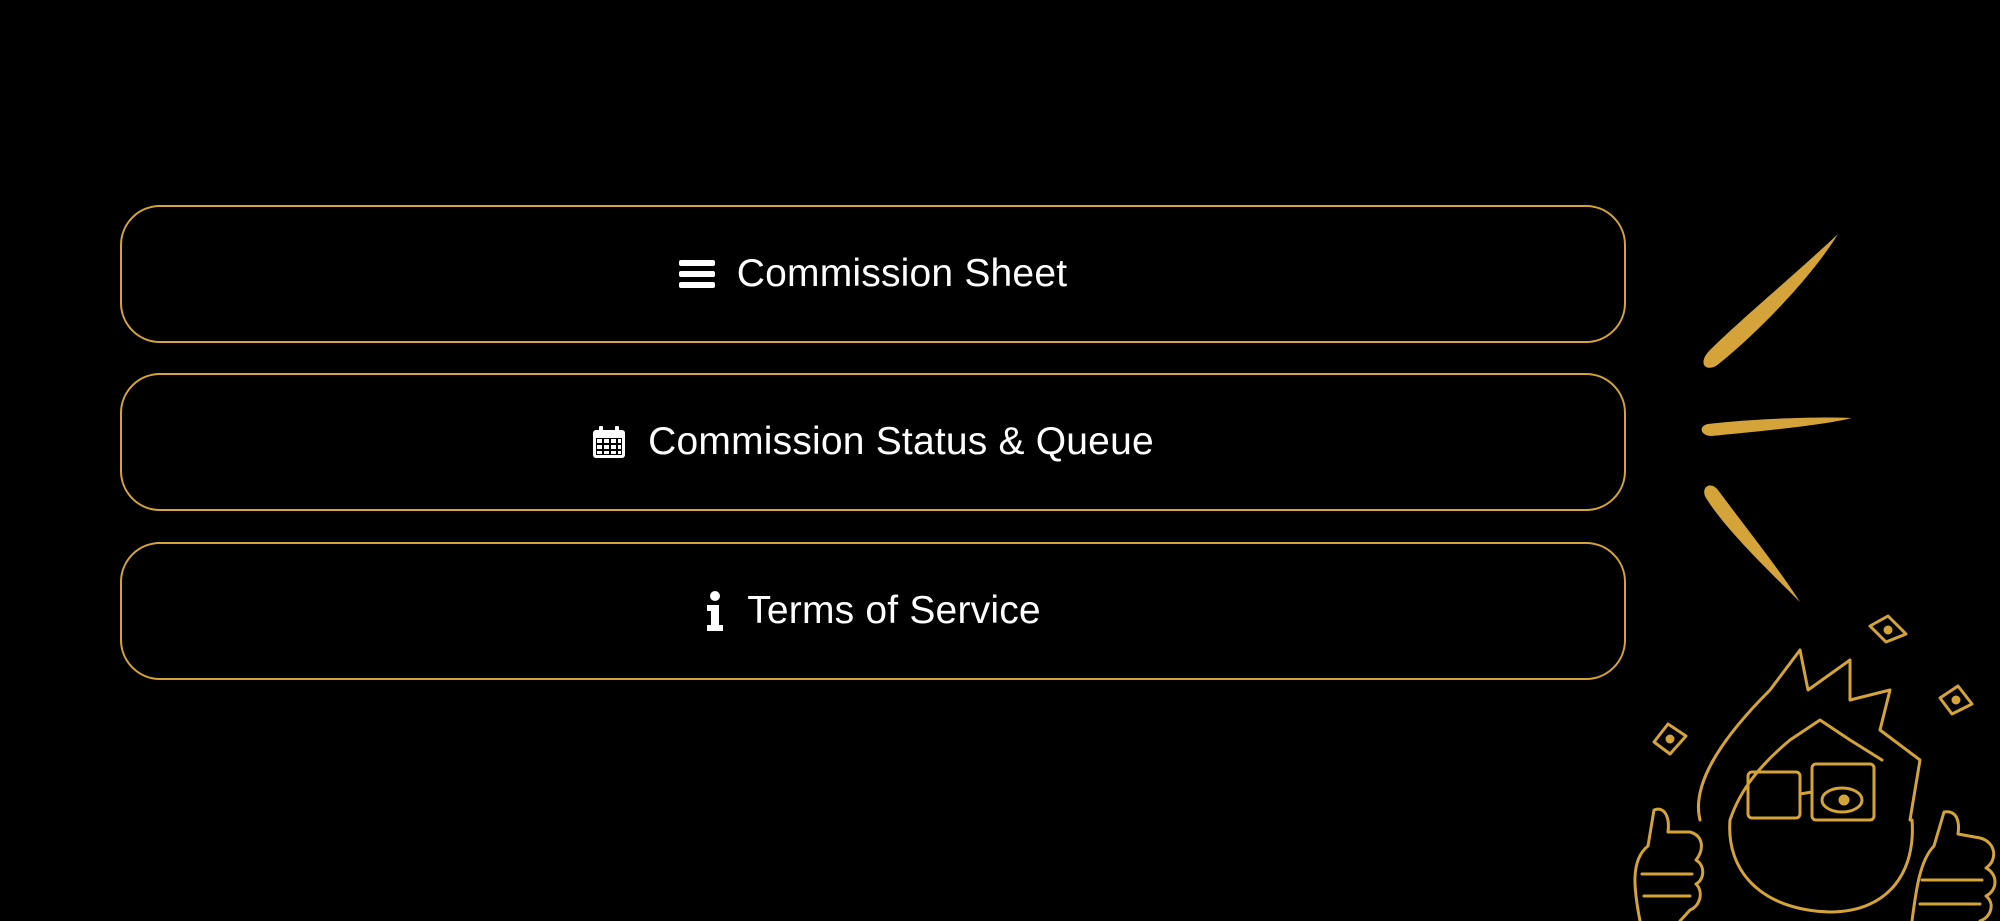 The image size is (2000, 921). What do you see at coordinates (696, 274) in the screenshot?
I see `list-icon` at bounding box center [696, 274].